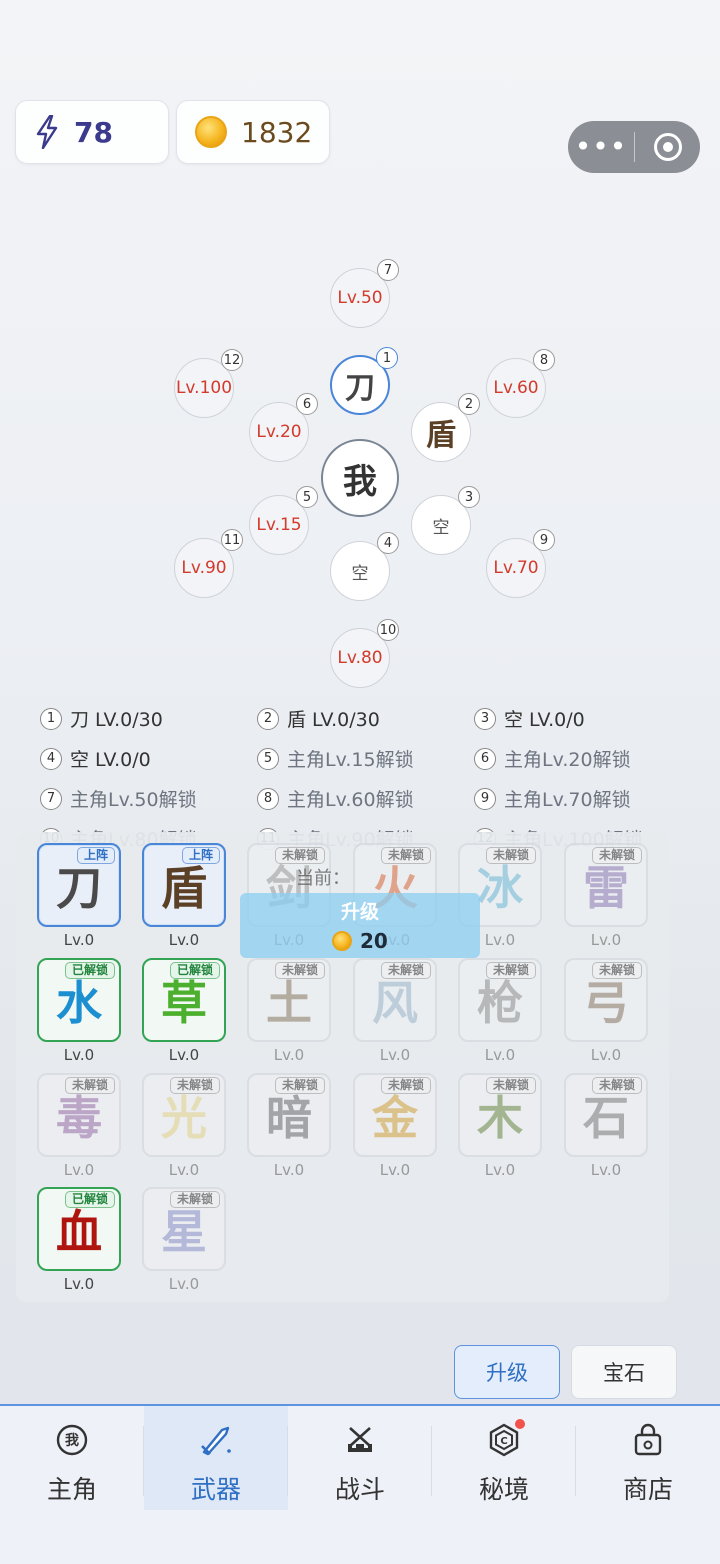  What do you see at coordinates (79, 1229) in the screenshot?
I see `weapon-card: 血已解锁` at bounding box center [79, 1229].